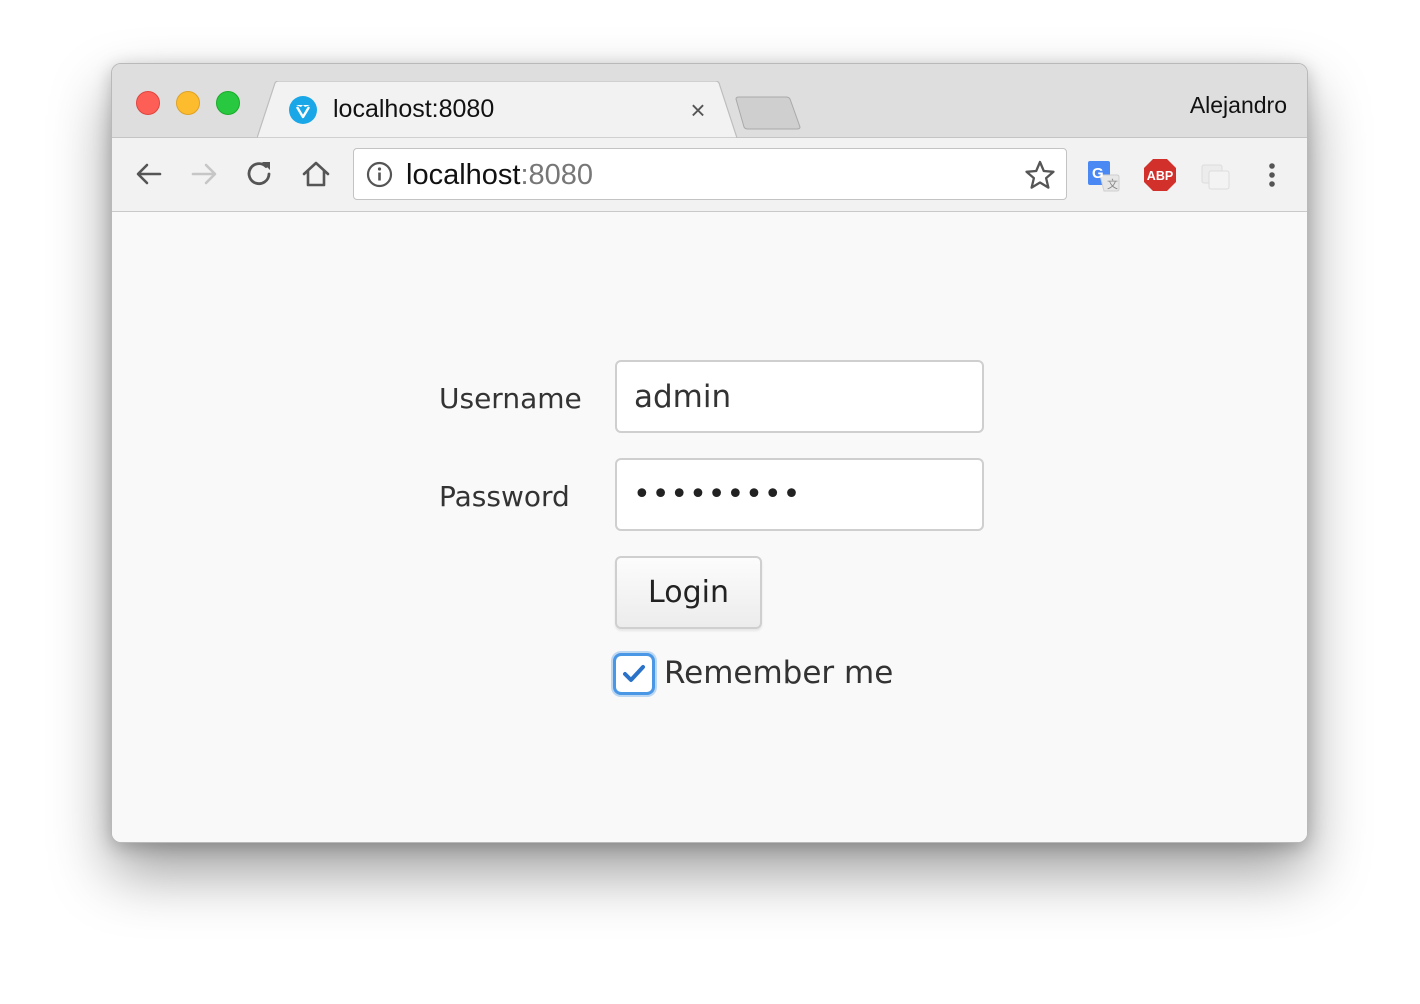  Describe the element at coordinates (414, 109) in the screenshot. I see `tab-title: localhost:8080` at that location.